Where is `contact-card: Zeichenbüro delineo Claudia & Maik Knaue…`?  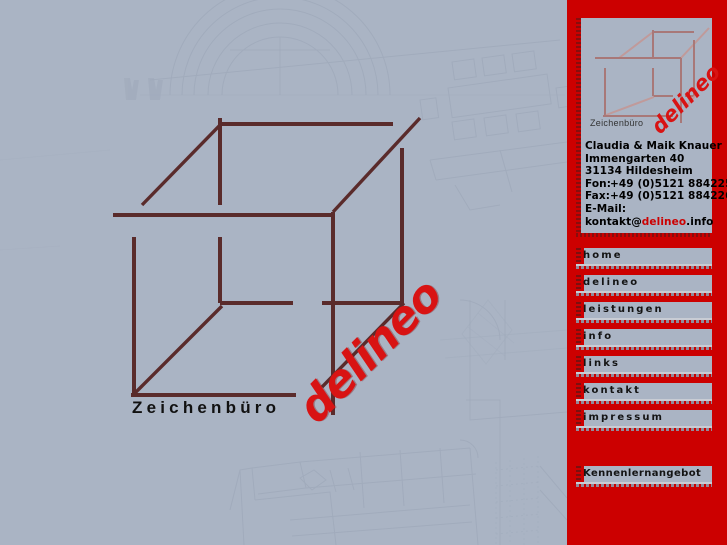 contact-card: Zeichenbüro delineo Claudia & Maik Knaue… is located at coordinates (654, 125).